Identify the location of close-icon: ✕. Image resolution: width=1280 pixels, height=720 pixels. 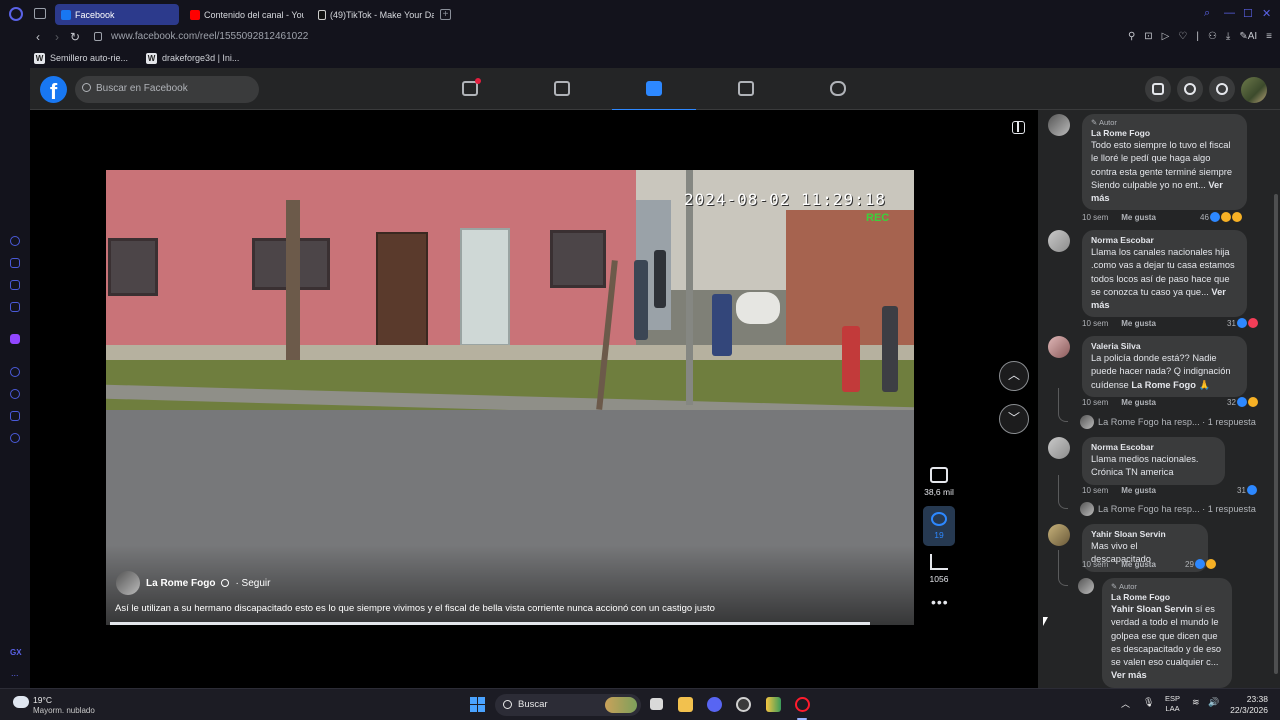
(1266, 13).